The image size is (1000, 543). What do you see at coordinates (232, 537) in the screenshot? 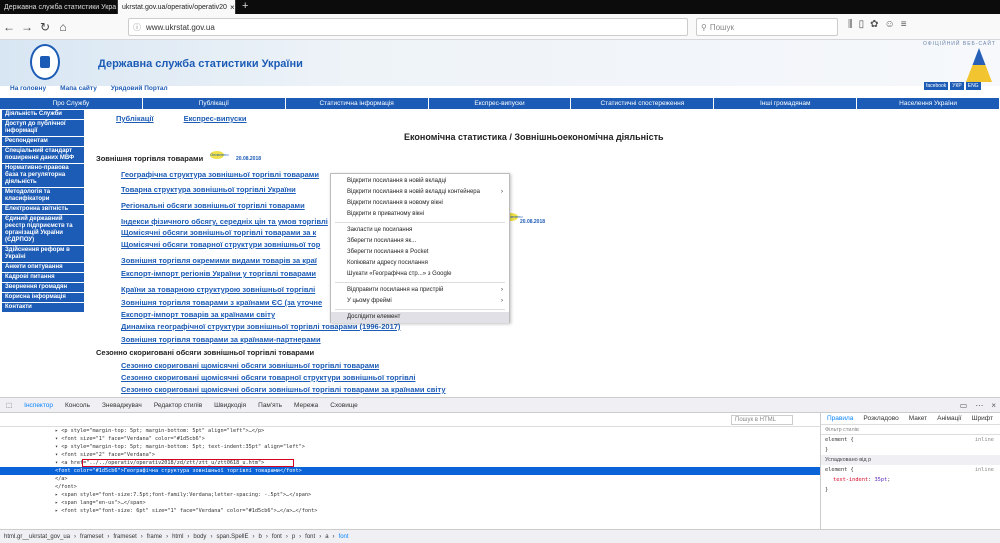
I see `breadcrumb-item: span.SpellE` at bounding box center [232, 537].